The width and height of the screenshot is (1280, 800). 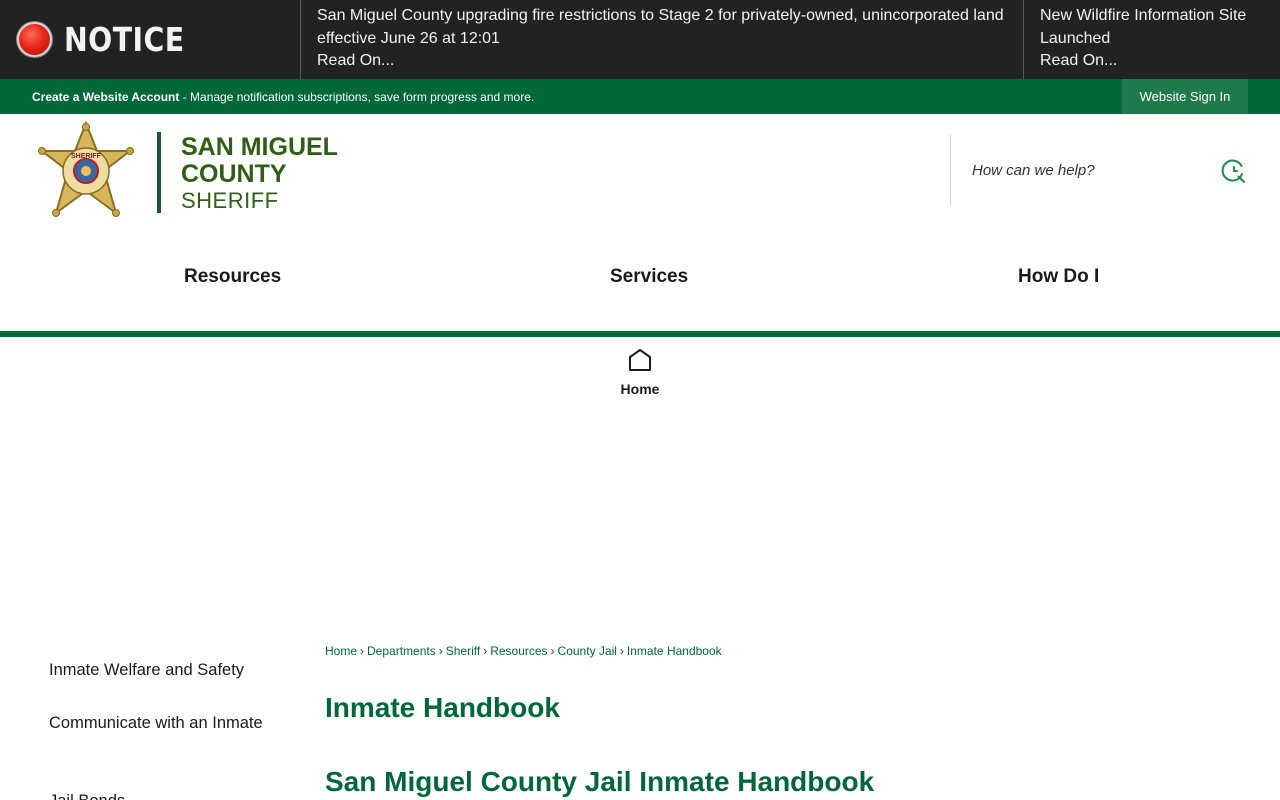 I want to click on sidebar-item-inmate-welfare: Inmate Welfare and Safety, so click(x=159, y=670).